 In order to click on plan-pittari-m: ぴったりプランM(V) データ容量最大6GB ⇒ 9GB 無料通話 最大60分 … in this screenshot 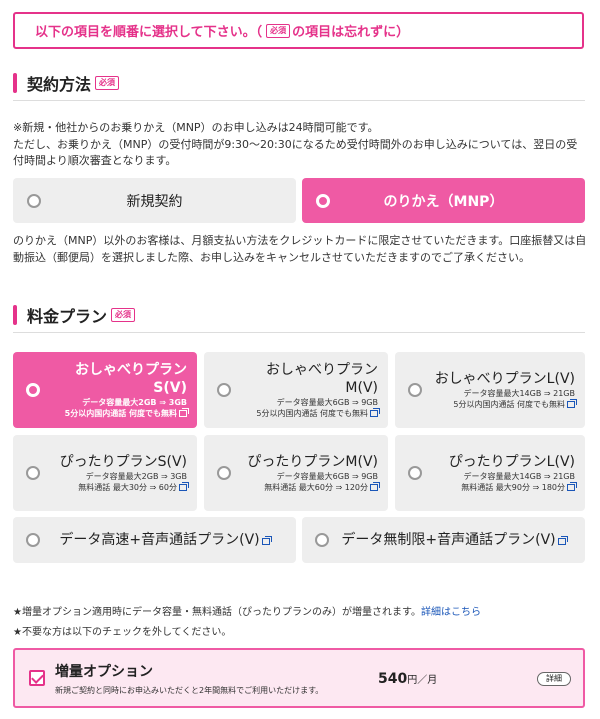, I will do `click(296, 473)`.